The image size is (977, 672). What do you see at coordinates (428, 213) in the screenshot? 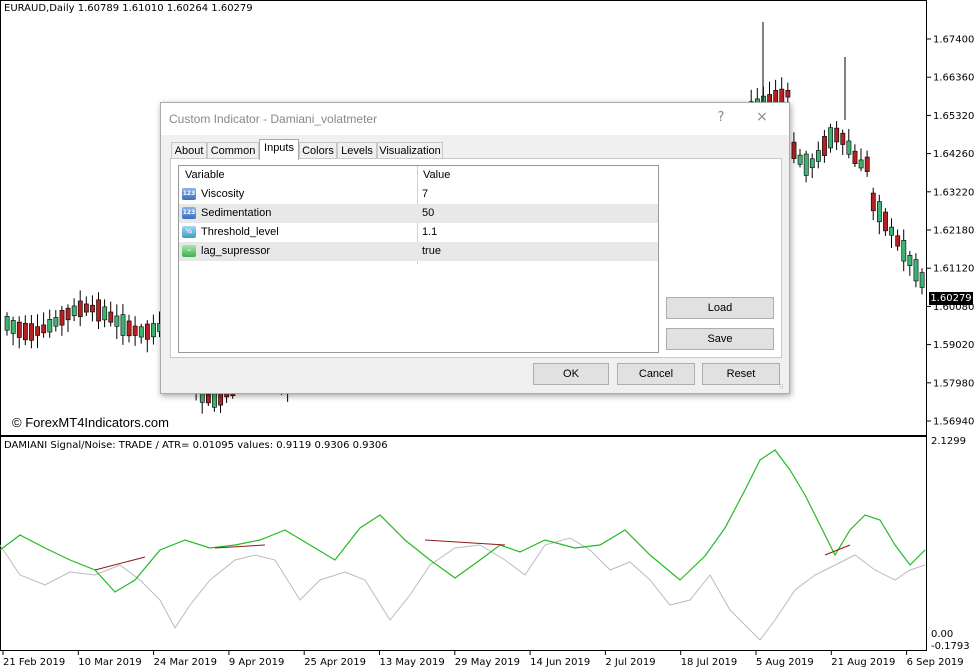
I see `variable-value: 50` at bounding box center [428, 213].